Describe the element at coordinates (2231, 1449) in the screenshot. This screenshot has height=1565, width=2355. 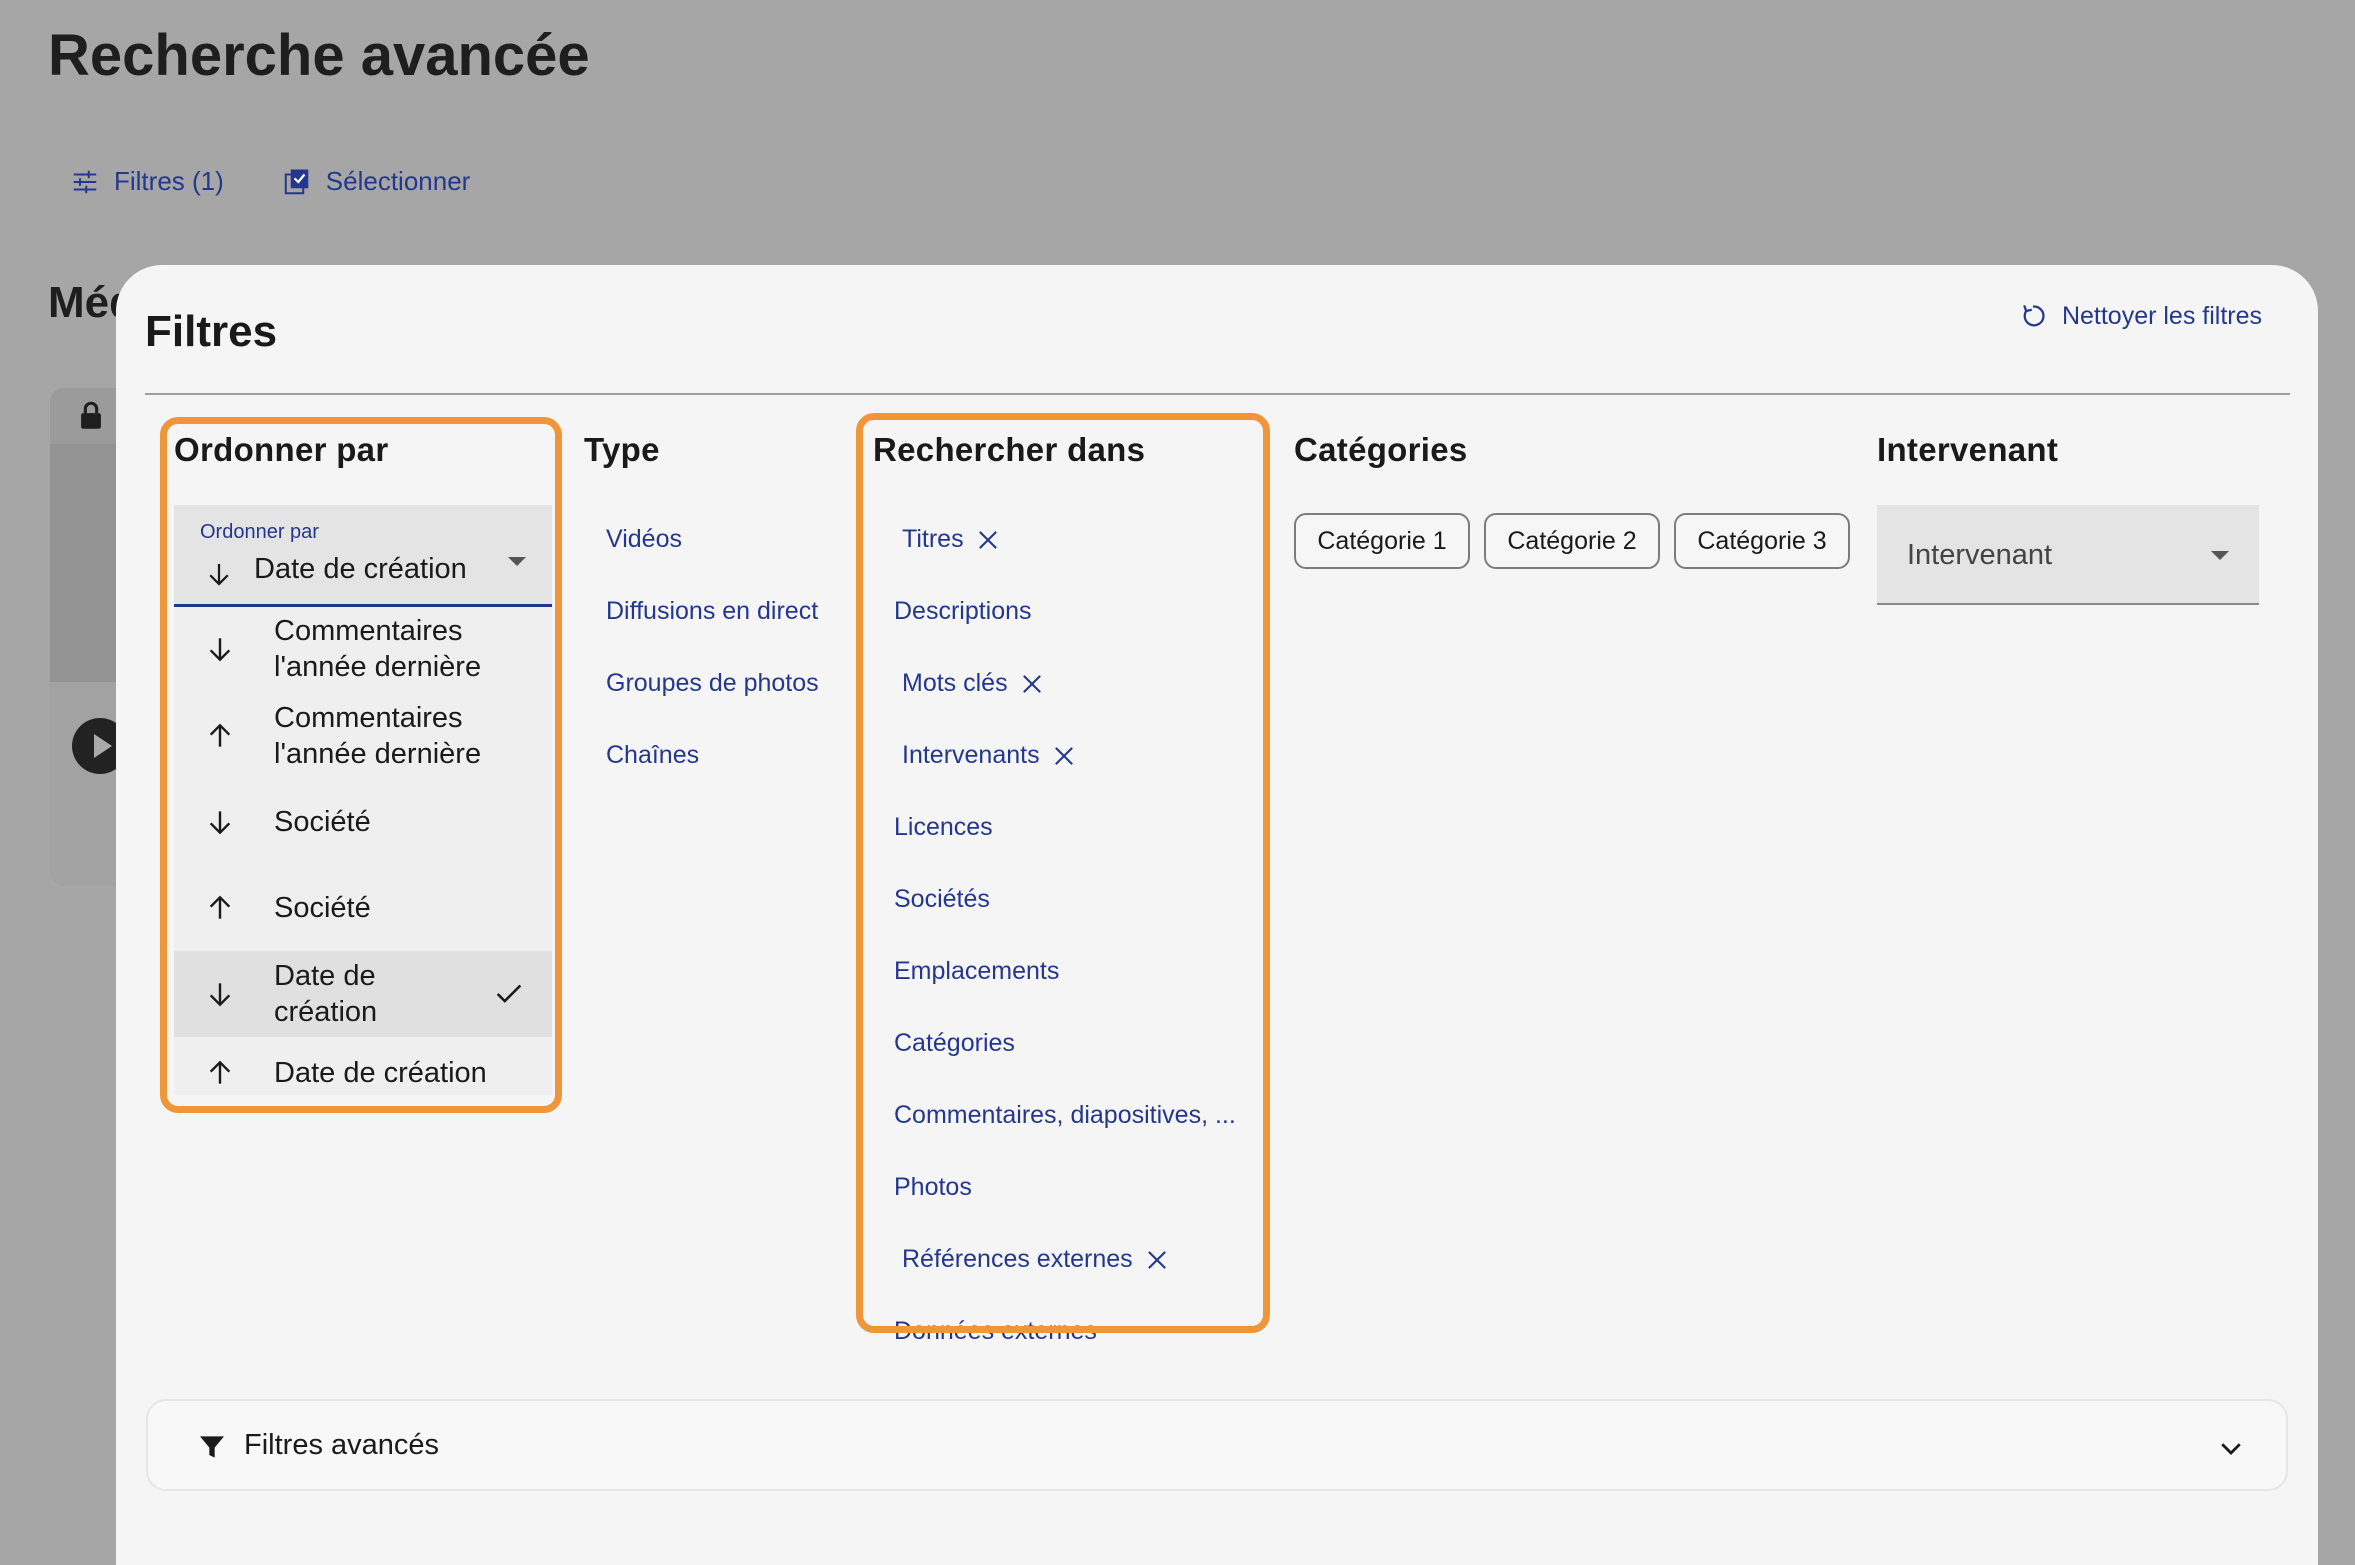
I see `chevron-down-icon` at that location.